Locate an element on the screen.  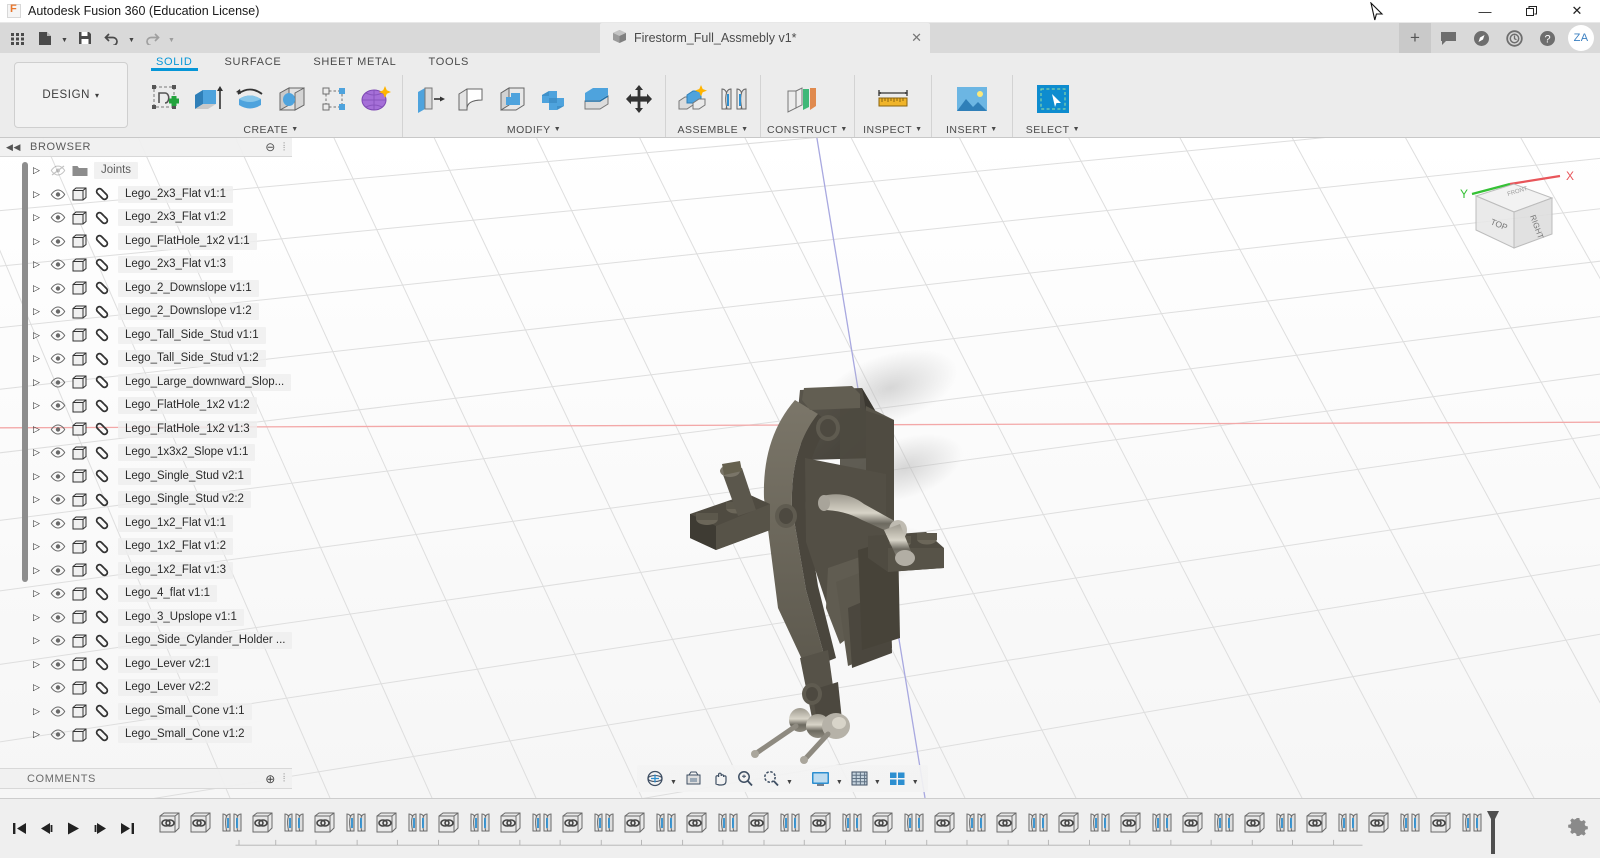
app-grid-icon is located at coordinates (17, 38).